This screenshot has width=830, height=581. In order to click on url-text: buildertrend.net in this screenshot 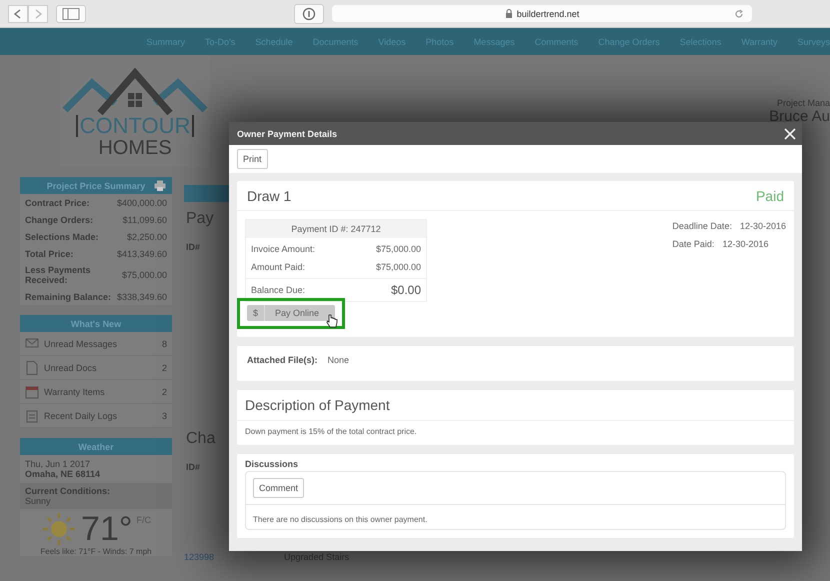, I will do `click(548, 13)`.